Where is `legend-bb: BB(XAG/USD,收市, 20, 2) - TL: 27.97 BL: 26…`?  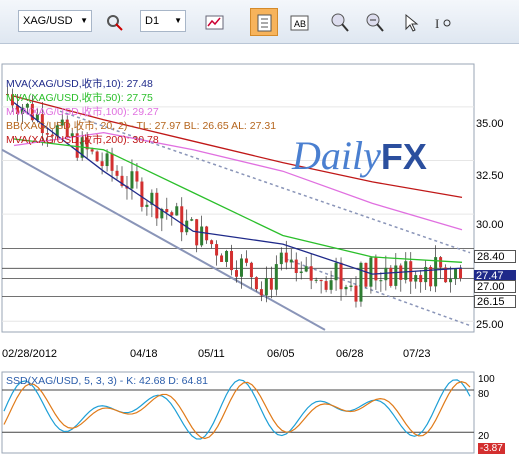 legend-bb: BB(XAG/USD,收市, 20, 2) - TL: 27.97 BL: 26… is located at coordinates (141, 126).